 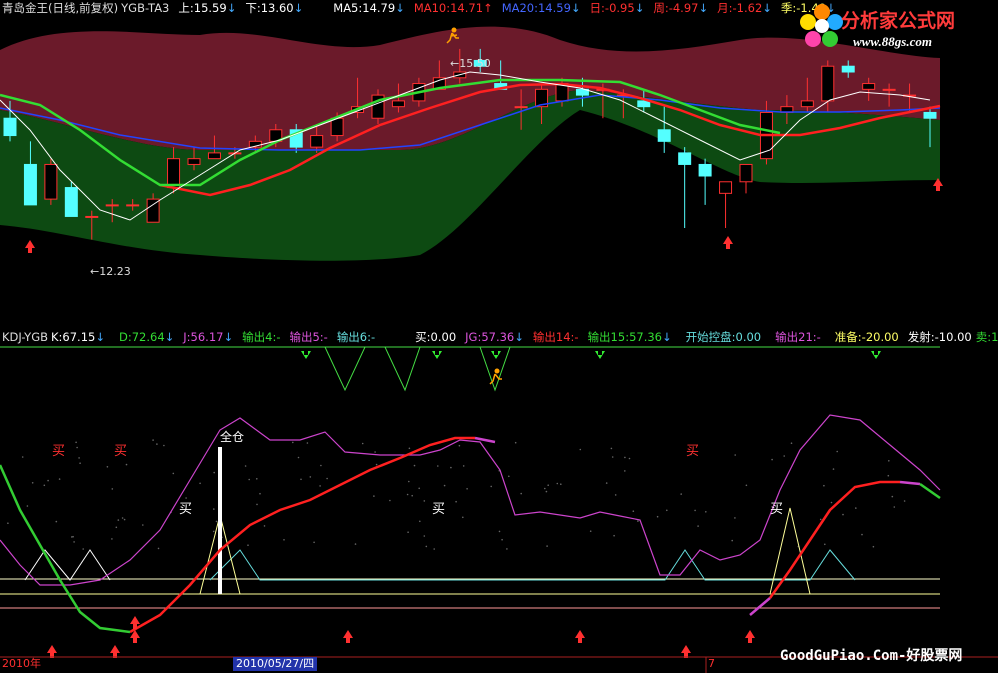 I want to click on out5-value: 输出5:-, so click(x=308, y=337).